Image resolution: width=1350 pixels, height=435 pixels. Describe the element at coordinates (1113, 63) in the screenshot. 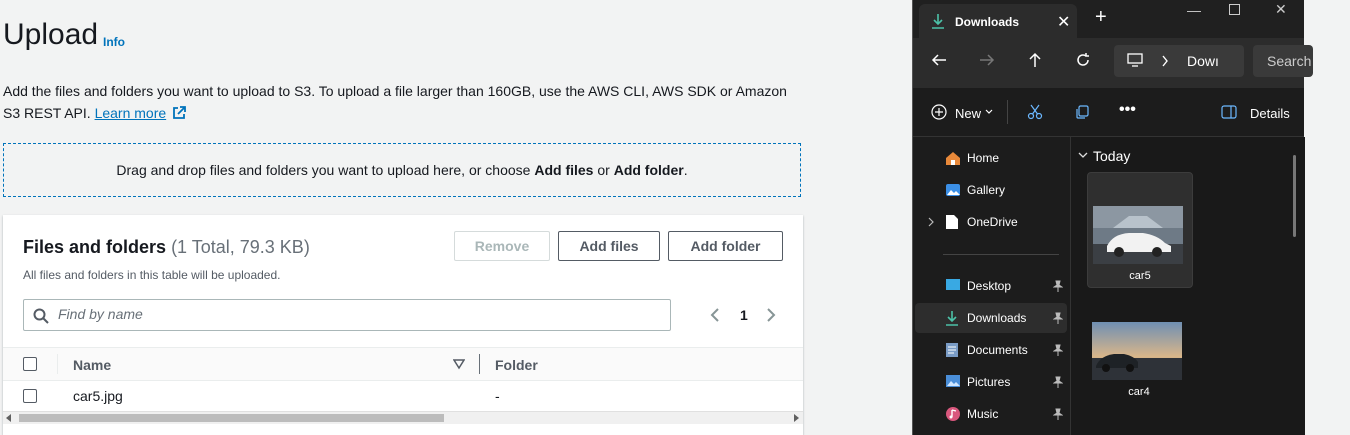

I see `navigation-bar: Dowı Search` at that location.